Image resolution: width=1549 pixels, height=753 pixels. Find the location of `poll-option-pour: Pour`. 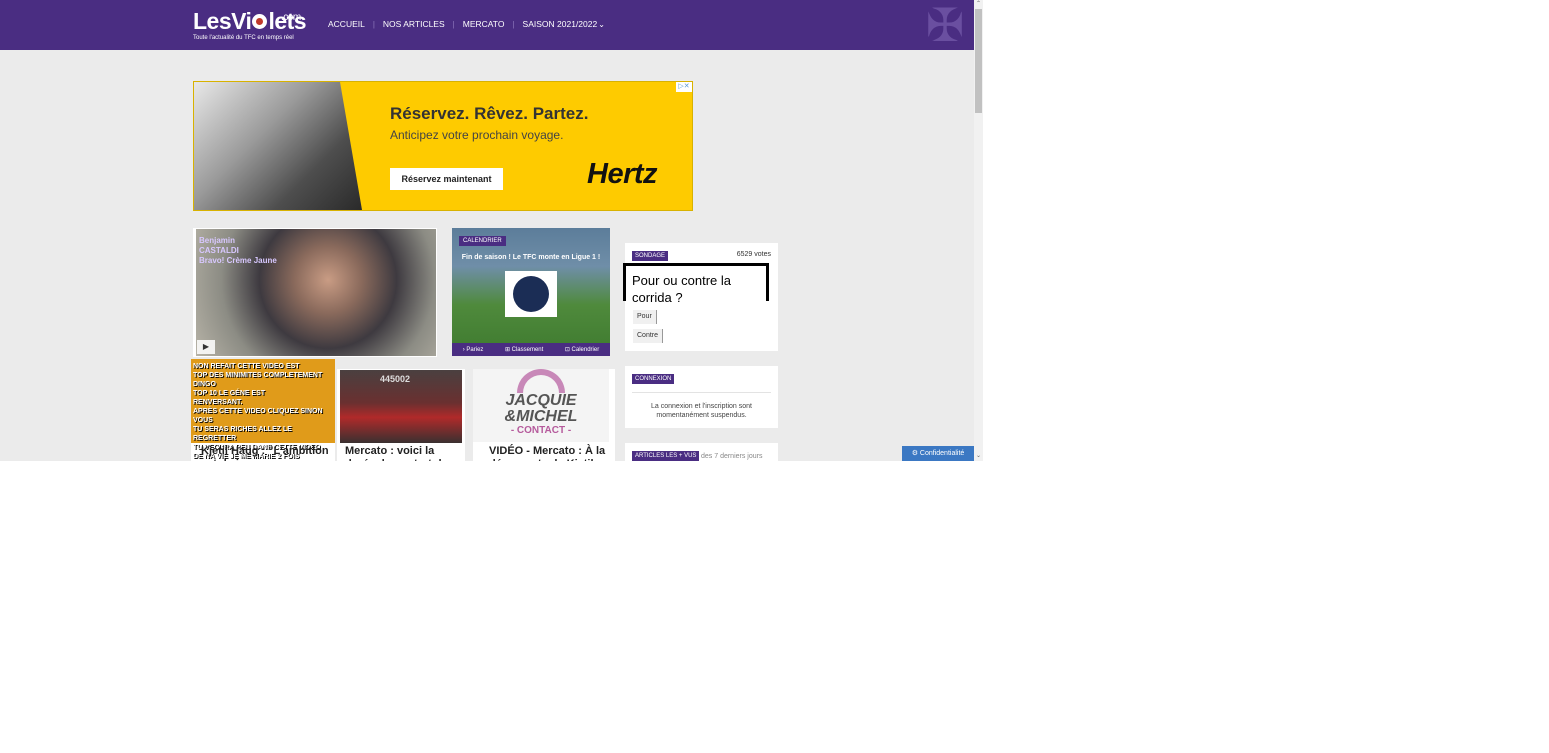

poll-option-pour: Pour is located at coordinates (645, 317).